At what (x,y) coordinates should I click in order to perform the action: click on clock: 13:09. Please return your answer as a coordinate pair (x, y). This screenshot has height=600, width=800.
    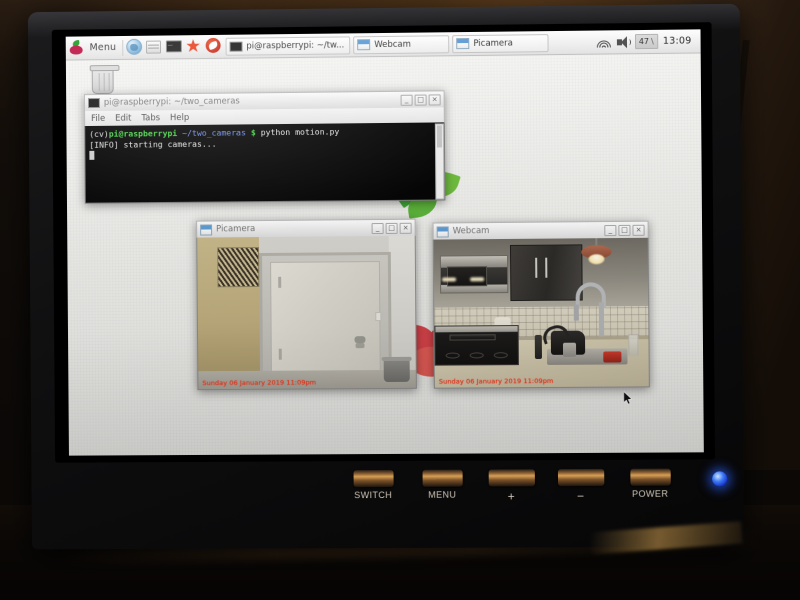
    Looking at the image, I should click on (678, 40).